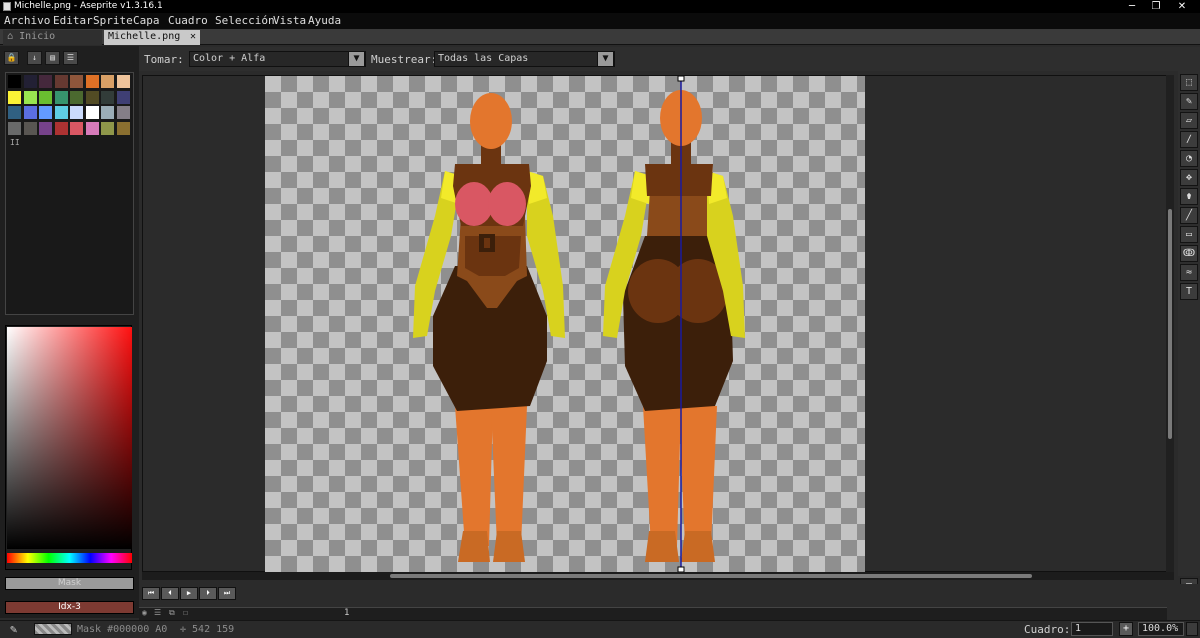 This screenshot has width=1200, height=638. What do you see at coordinates (711, 576) in the screenshot?
I see `horizontal-scroll-thumb` at bounding box center [711, 576].